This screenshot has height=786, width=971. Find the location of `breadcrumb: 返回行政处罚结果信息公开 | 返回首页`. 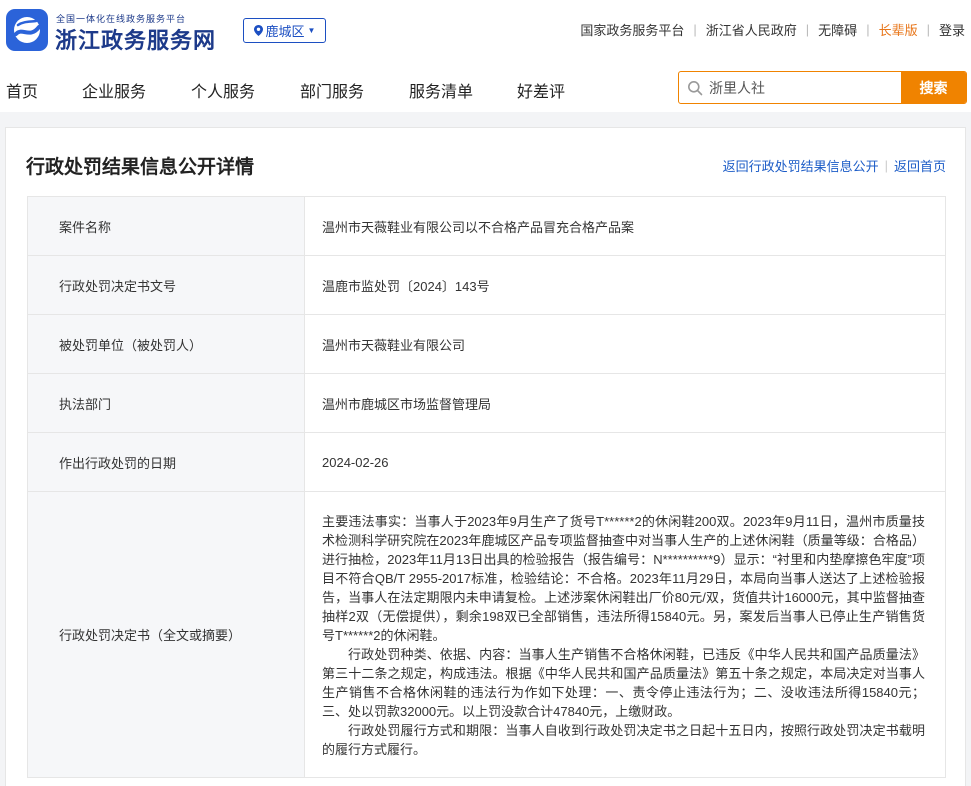

breadcrumb: 返回行政处罚结果信息公开 | 返回首页 is located at coordinates (834, 165).